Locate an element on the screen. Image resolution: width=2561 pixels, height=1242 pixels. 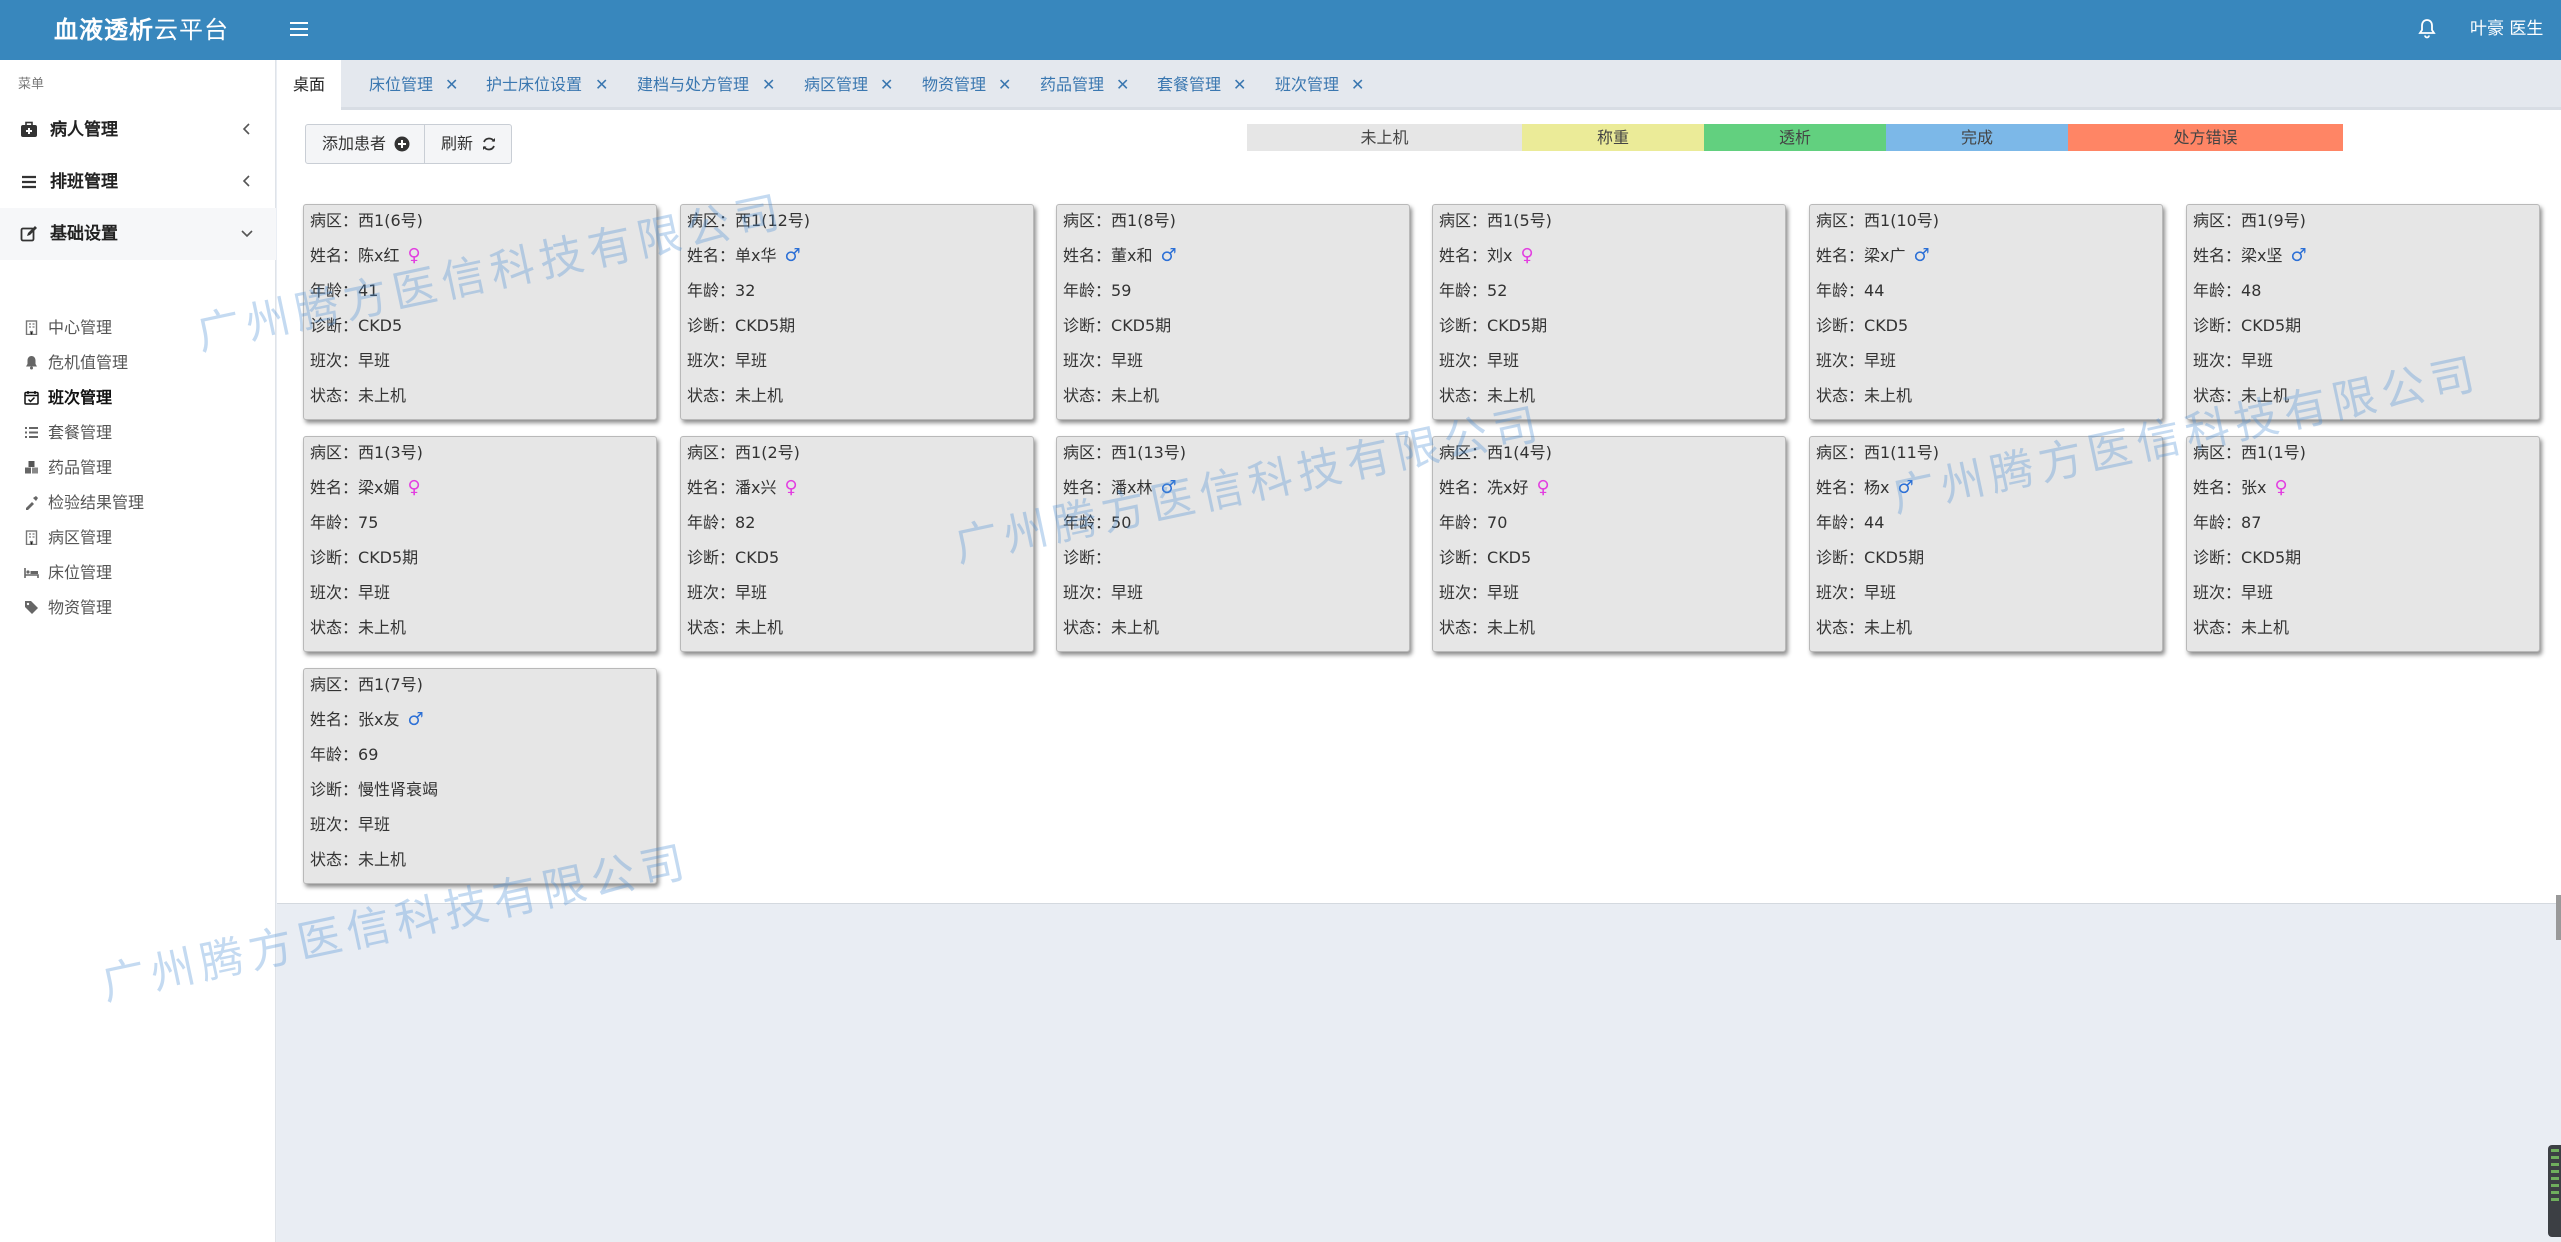
sidebar-item-shift: 班次管理 is located at coordinates (138, 397).